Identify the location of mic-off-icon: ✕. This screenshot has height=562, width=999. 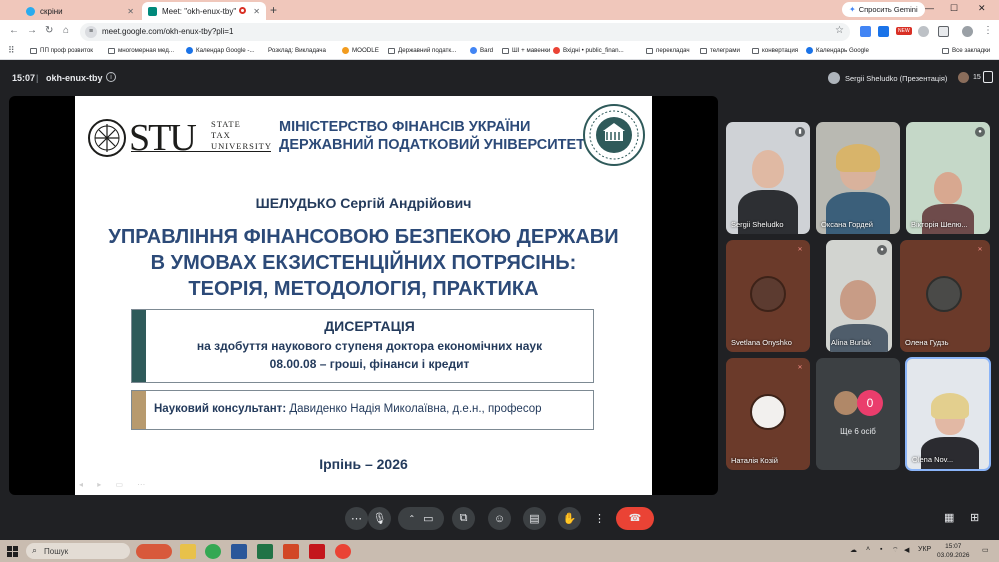
(800, 368).